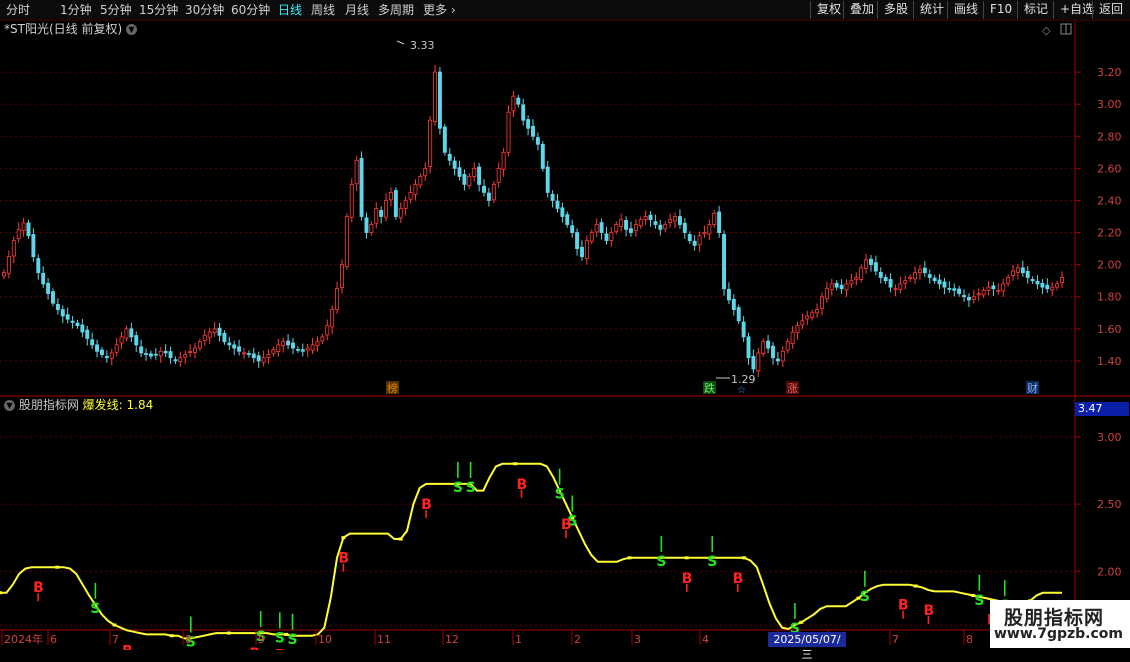 Image resolution: width=1130 pixels, height=662 pixels. Describe the element at coordinates (1109, 437) in the screenshot. I see `indicator-tick-label: 3.00` at that location.